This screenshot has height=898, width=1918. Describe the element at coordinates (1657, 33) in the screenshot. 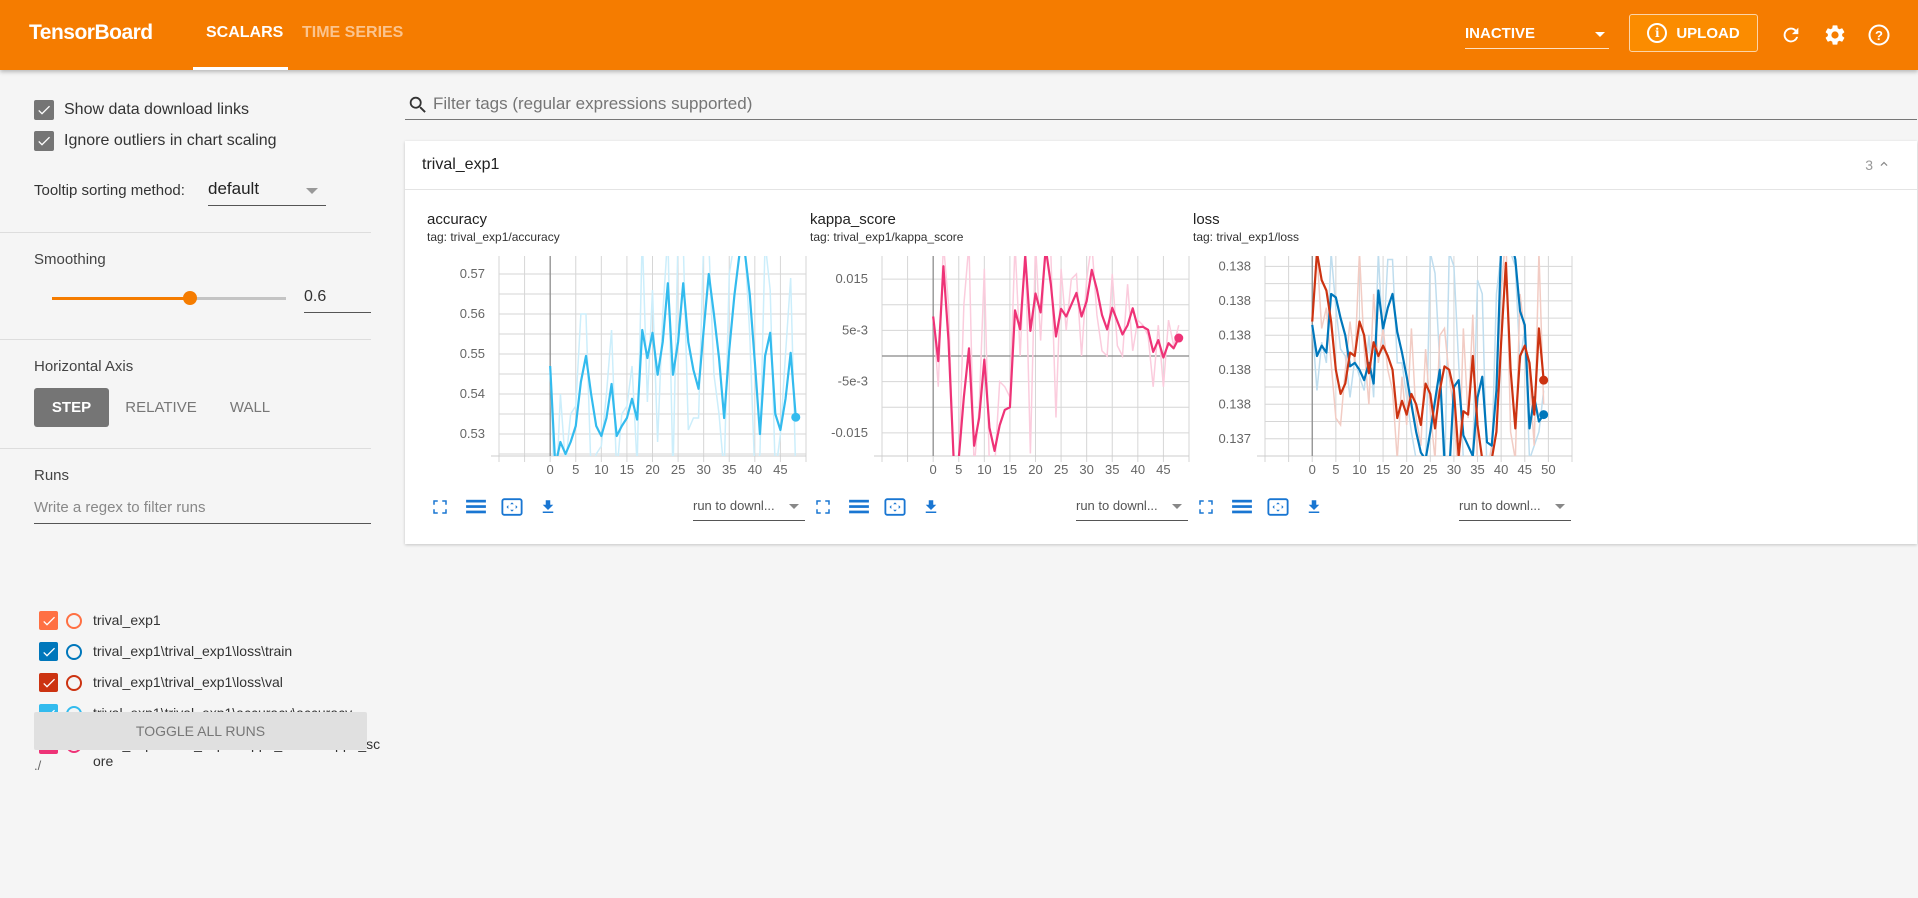

I see `info-icon: i` at that location.